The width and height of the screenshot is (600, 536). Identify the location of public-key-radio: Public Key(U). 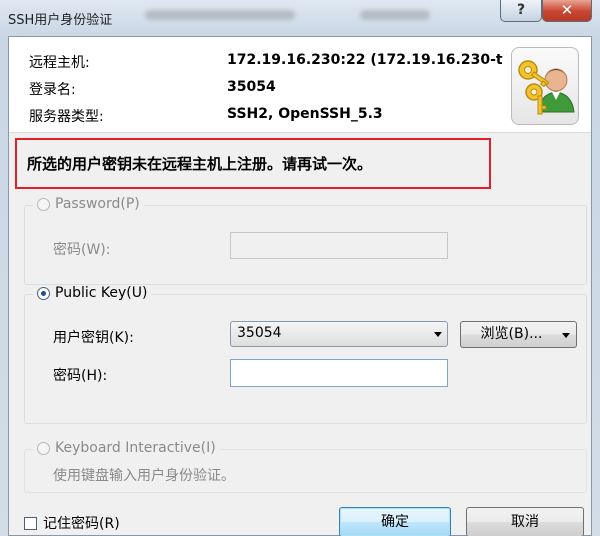
(92, 293).